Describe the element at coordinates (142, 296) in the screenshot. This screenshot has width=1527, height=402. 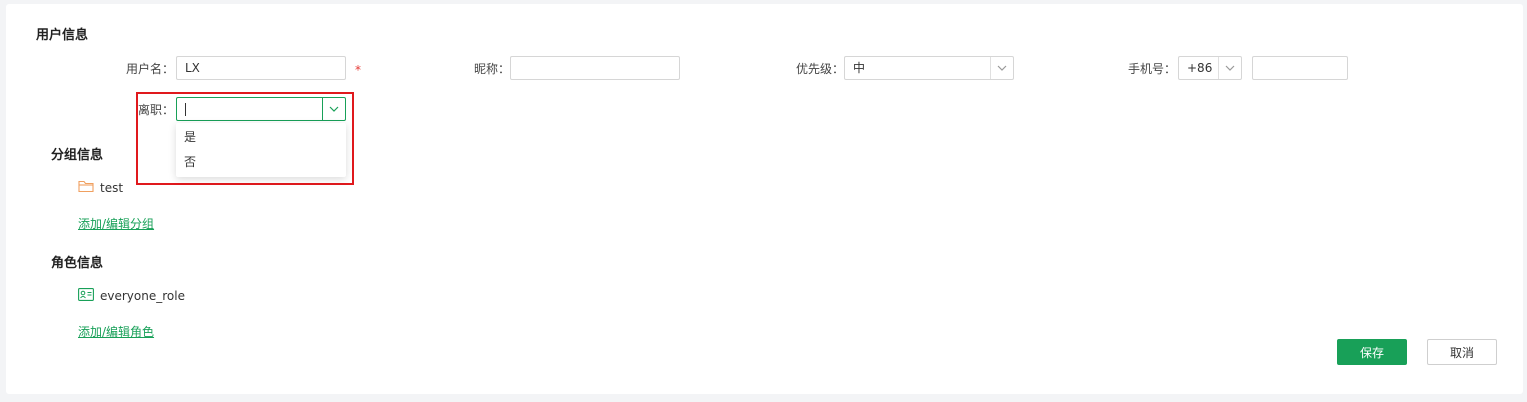
I see `role-item-label: everyone_role` at that location.